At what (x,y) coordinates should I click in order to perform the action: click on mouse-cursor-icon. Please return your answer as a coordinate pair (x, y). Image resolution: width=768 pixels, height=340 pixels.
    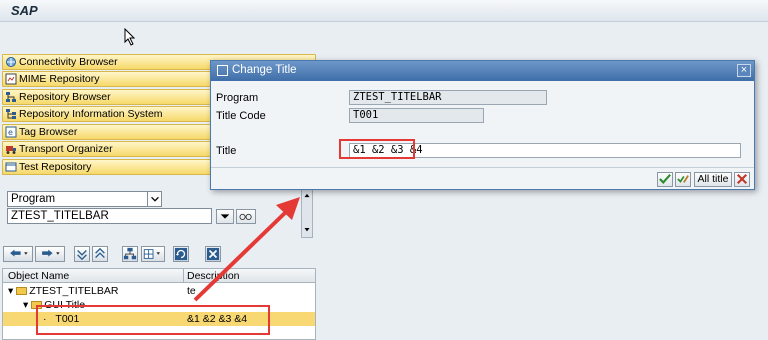
    Looking at the image, I should click on (130, 37).